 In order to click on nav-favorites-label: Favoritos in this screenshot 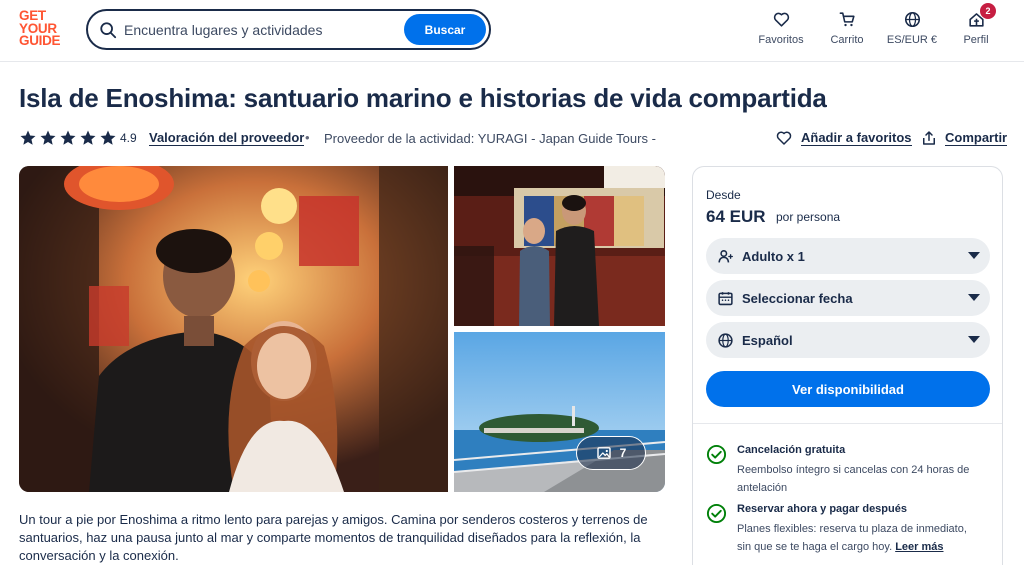, I will do `click(781, 40)`.